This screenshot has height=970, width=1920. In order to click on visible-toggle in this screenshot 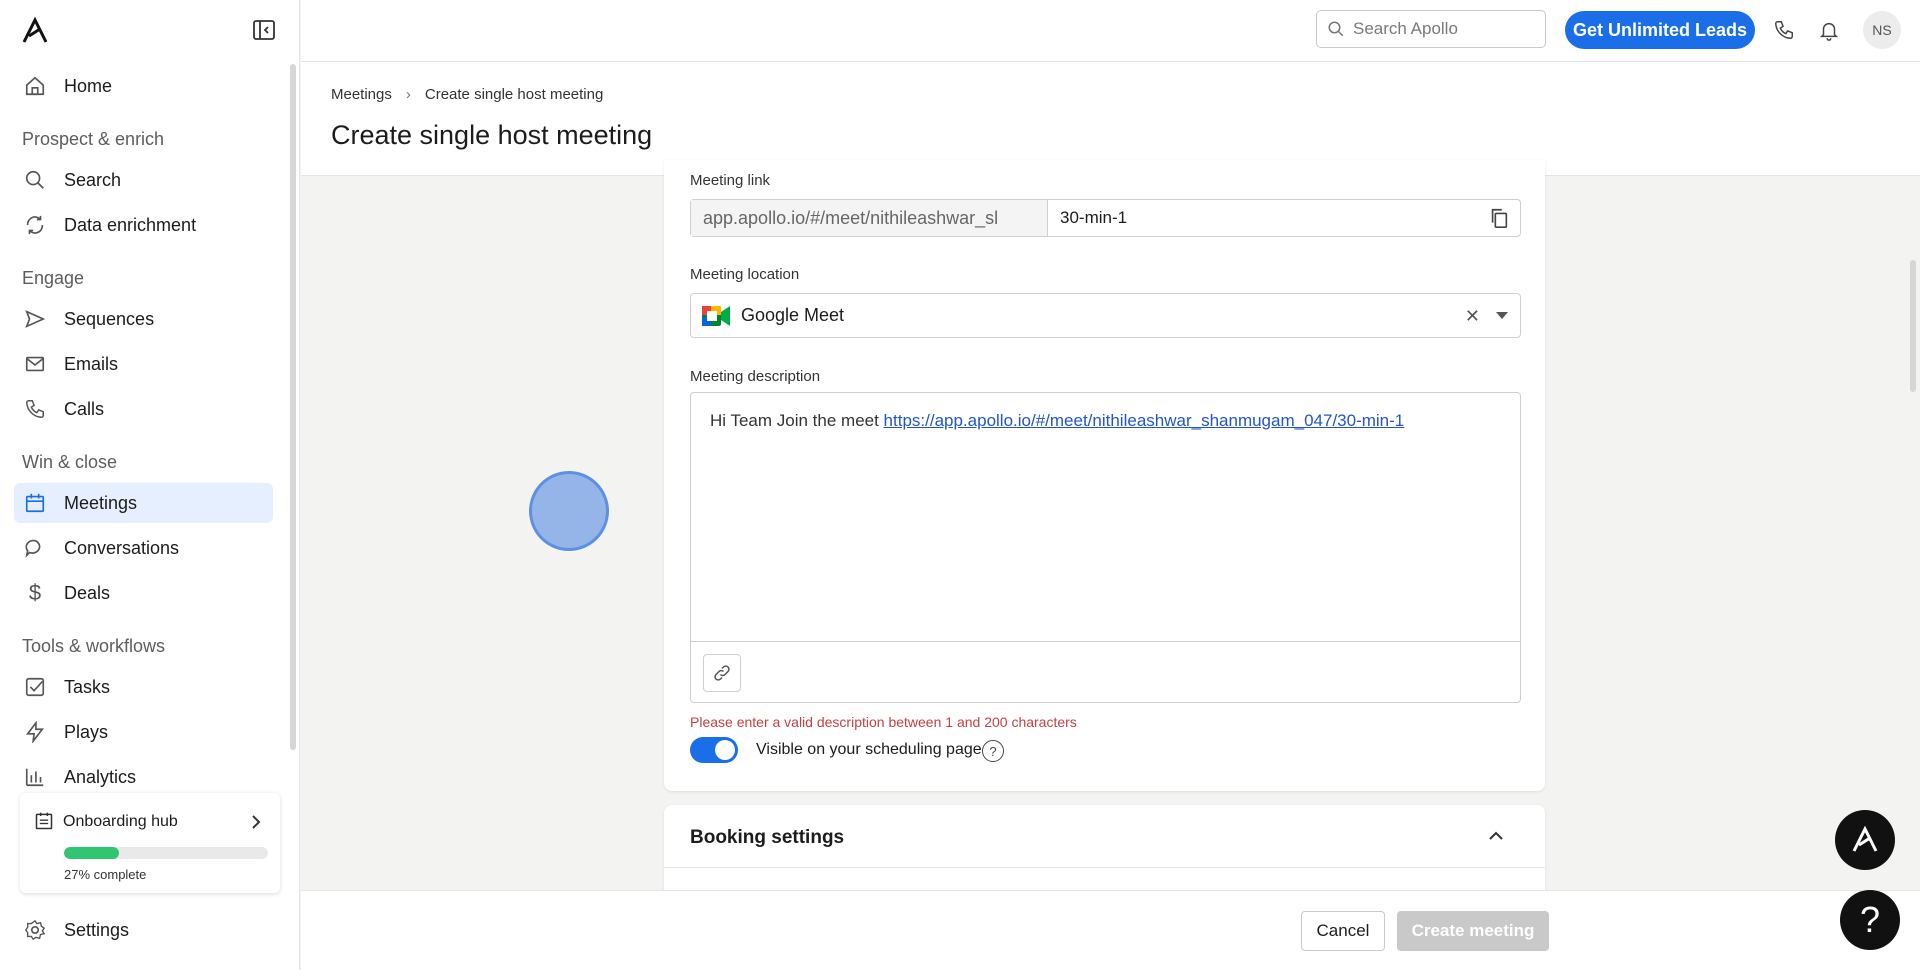, I will do `click(714, 750)`.